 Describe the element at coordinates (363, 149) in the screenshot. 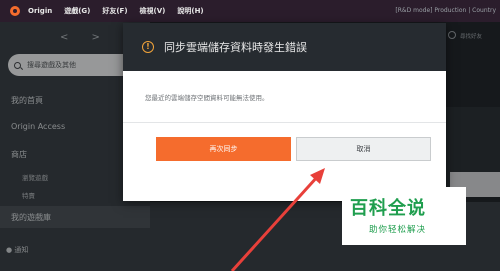

I see `cancel-button: 取消` at that location.